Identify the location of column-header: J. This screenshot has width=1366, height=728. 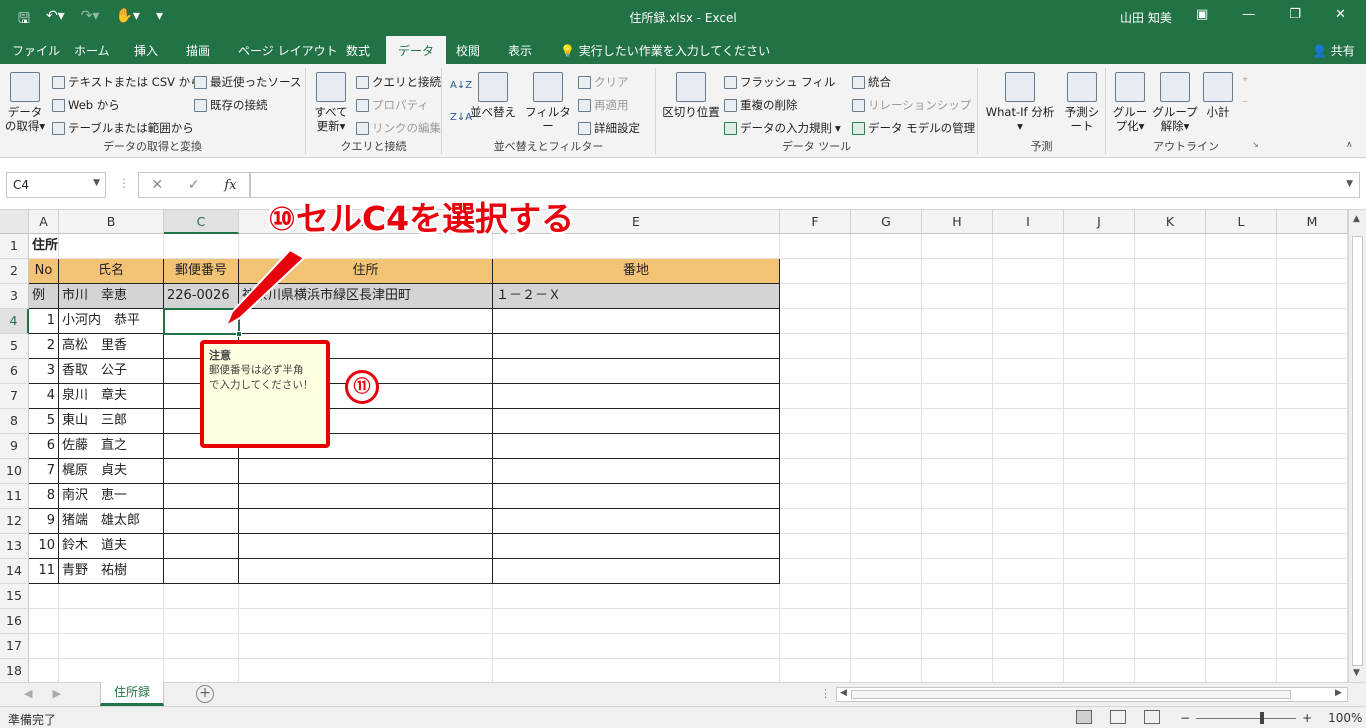
(1099, 222).